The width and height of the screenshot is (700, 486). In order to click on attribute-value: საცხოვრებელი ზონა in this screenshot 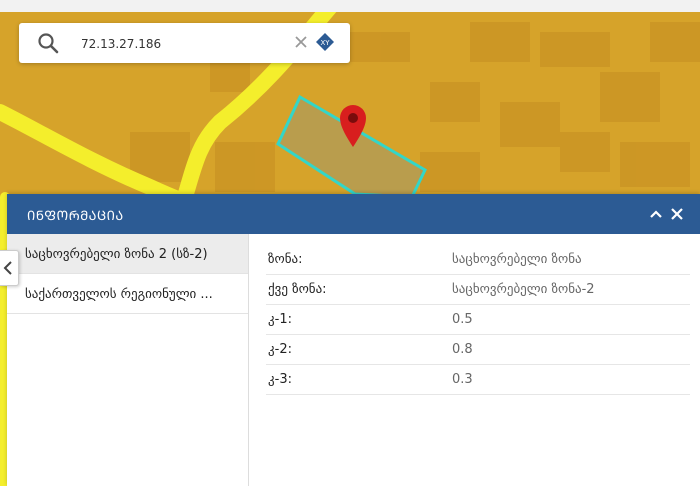, I will do `click(517, 259)`.